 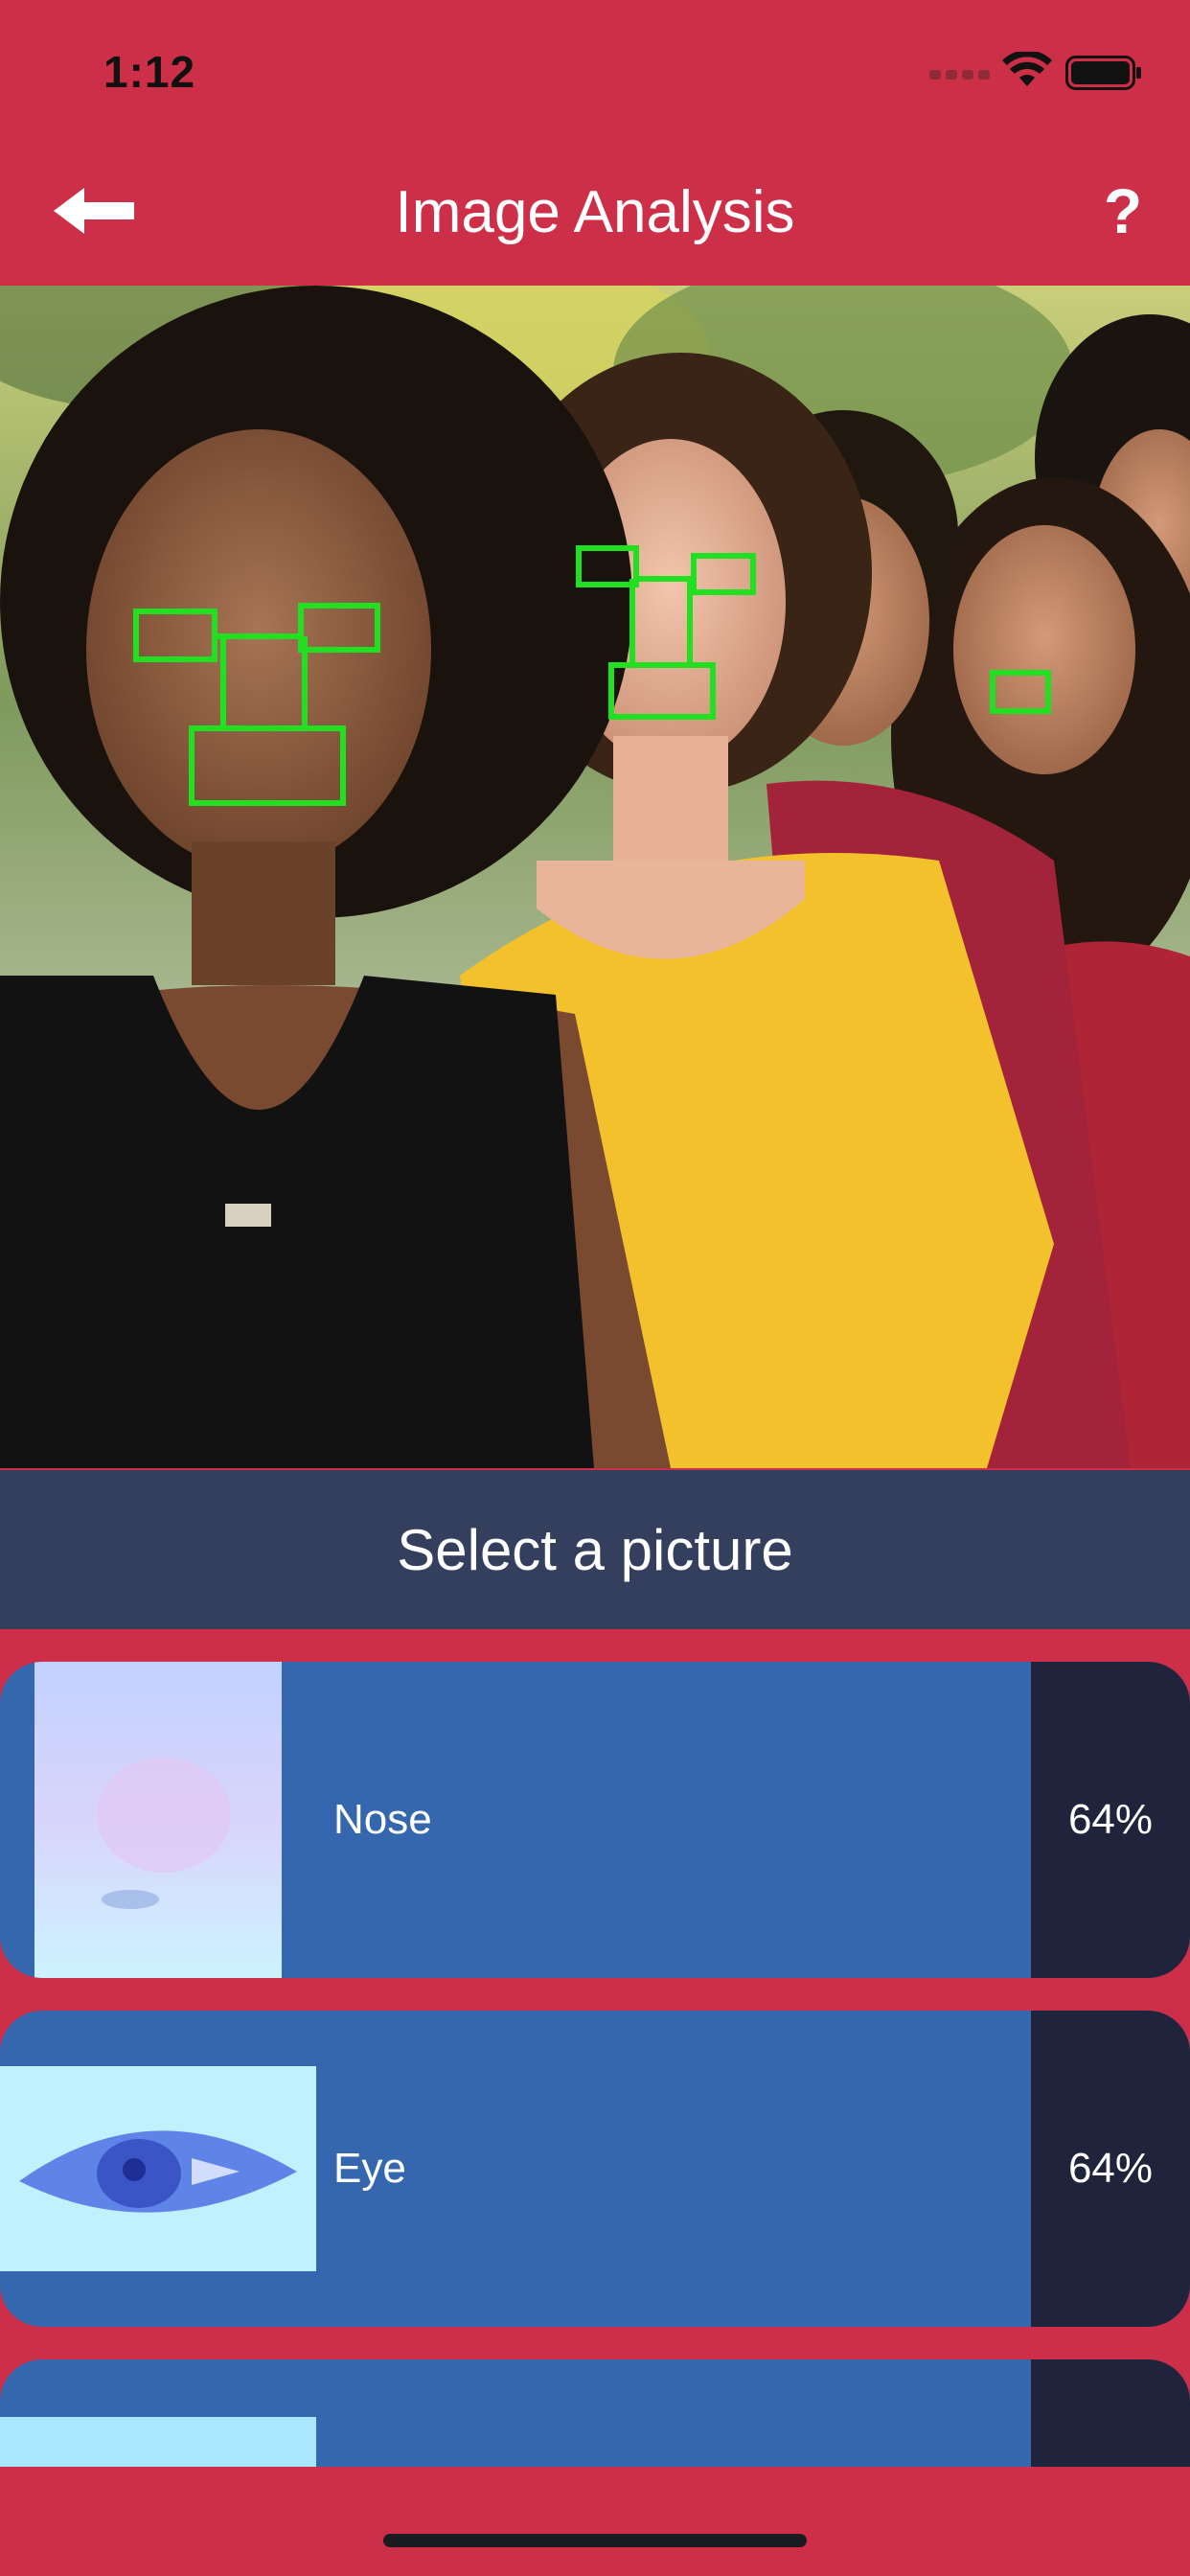 I want to click on nose-thumbnail, so click(x=158, y=1820).